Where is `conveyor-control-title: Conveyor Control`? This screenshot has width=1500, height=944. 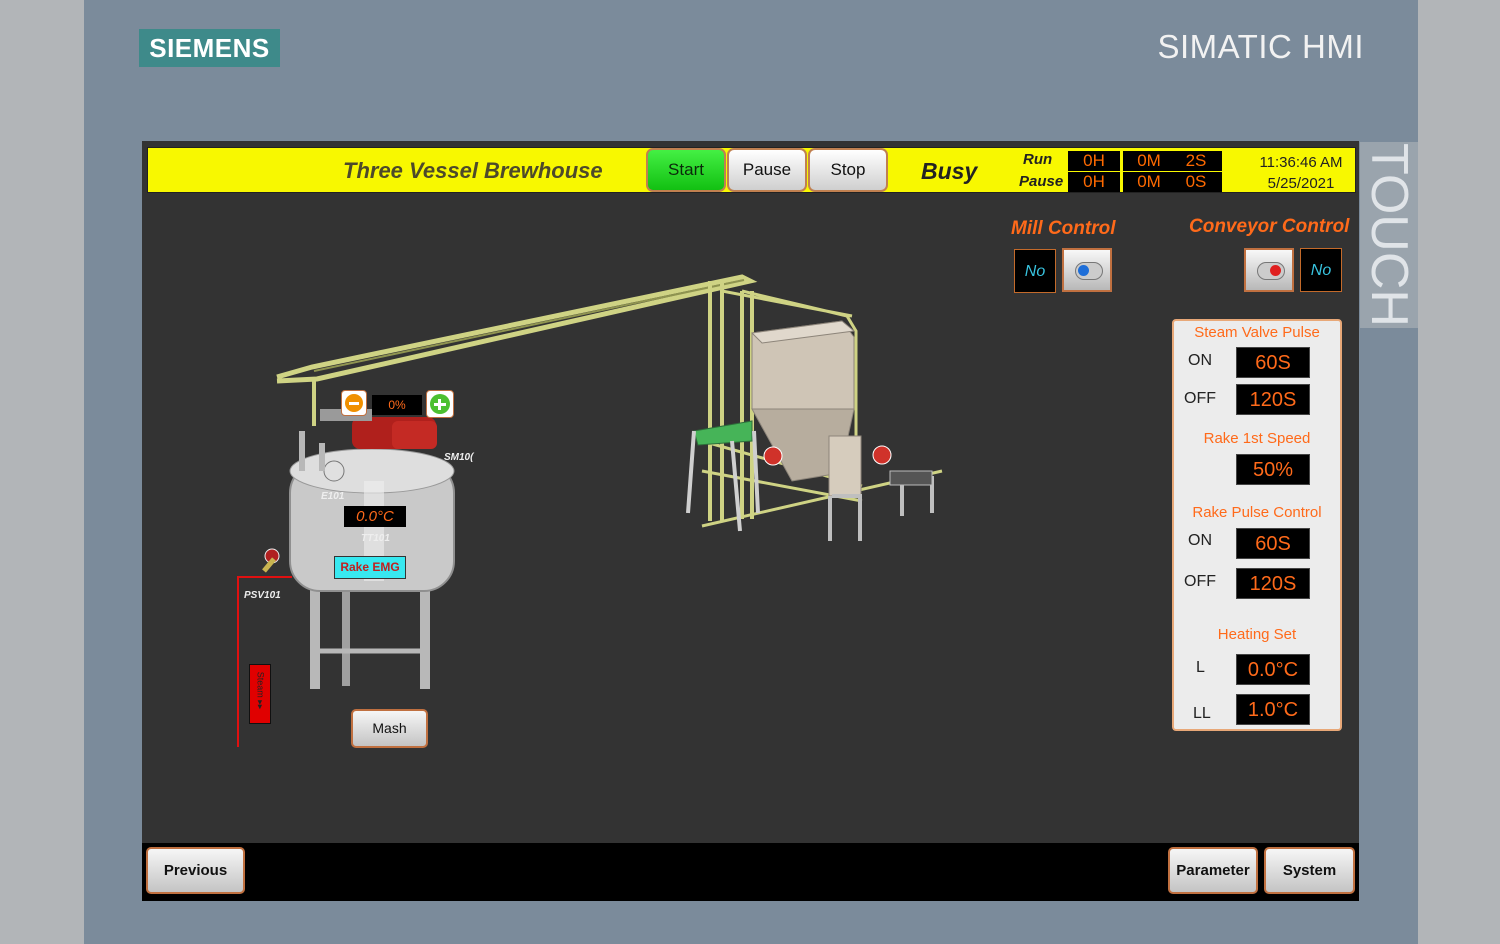
conveyor-control-title: Conveyor Control is located at coordinates (1269, 226).